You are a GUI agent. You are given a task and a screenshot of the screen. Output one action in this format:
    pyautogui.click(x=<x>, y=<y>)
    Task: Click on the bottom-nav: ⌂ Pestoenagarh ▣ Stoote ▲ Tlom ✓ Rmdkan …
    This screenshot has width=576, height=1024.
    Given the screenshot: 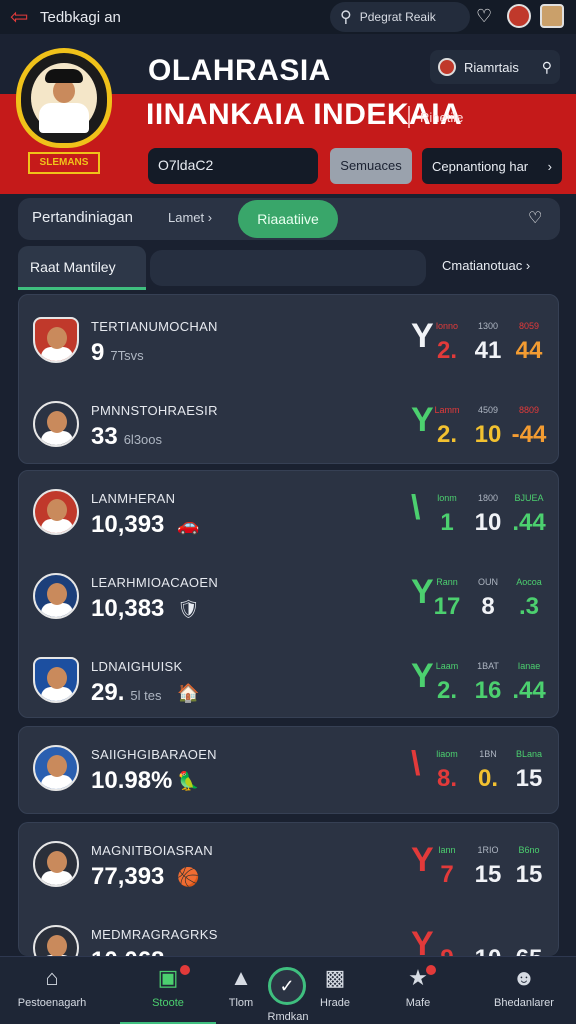 What is the action you would take?
    pyautogui.click(x=288, y=990)
    